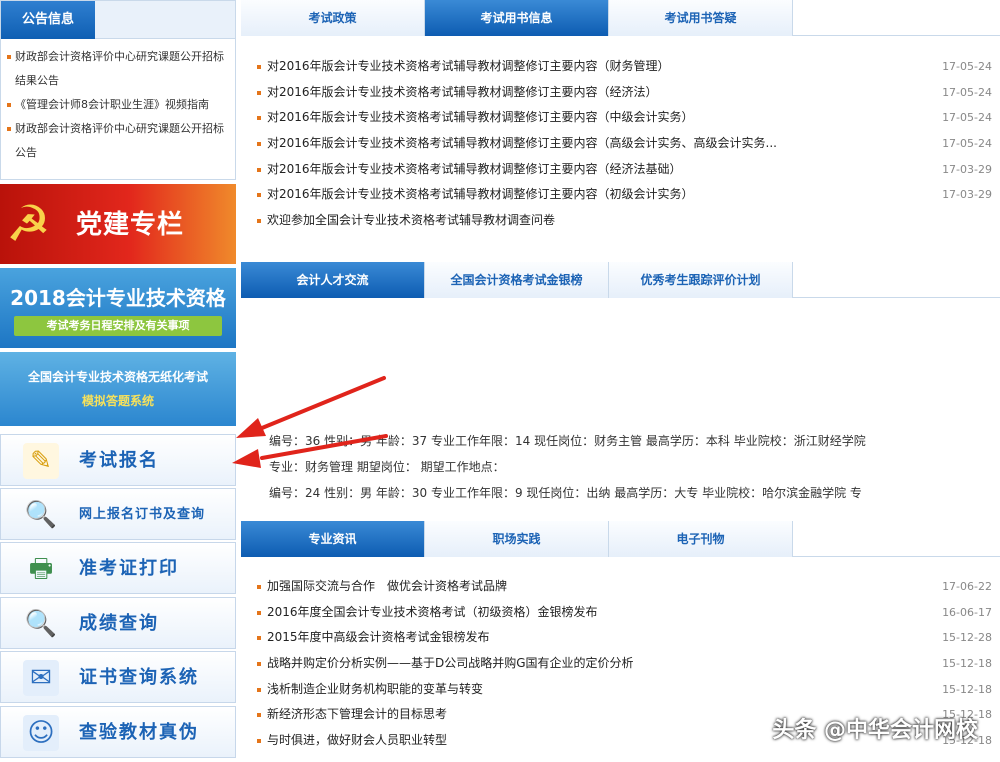 Image resolution: width=1000 pixels, height=762 pixels. I want to click on news-title: 与时俱进，做好财会人员职业转型, so click(357, 740).